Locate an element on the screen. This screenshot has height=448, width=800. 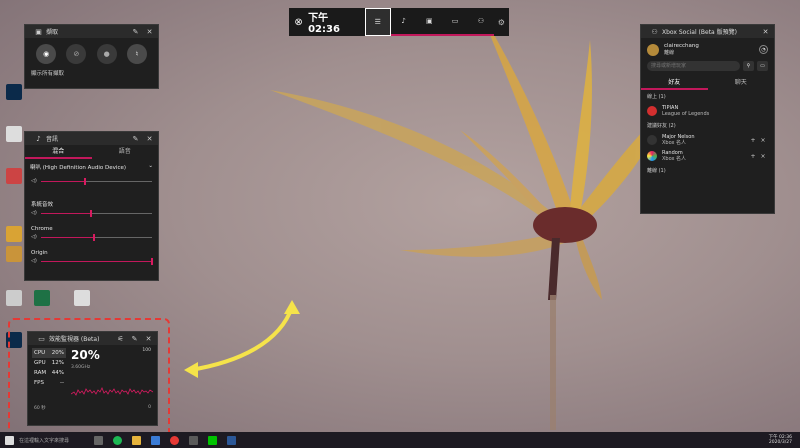
stat-cpu: CPU 20% is located at coordinates (49, 353).